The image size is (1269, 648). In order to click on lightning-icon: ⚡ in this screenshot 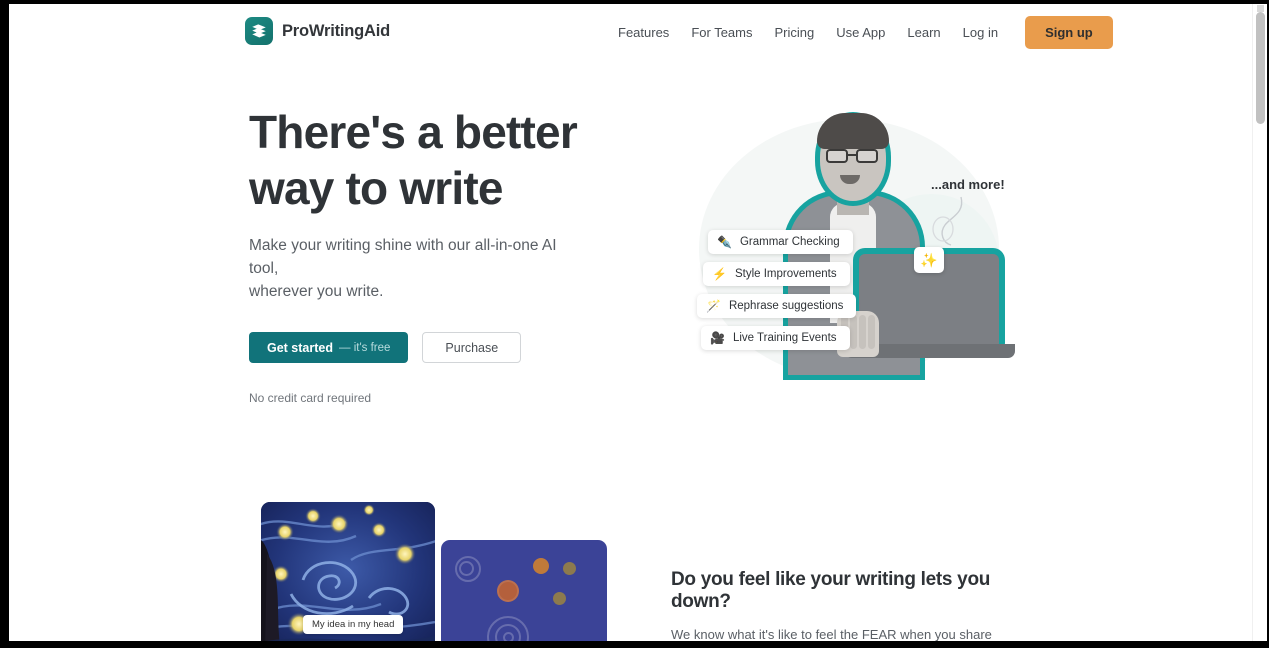, I will do `click(719, 274)`.